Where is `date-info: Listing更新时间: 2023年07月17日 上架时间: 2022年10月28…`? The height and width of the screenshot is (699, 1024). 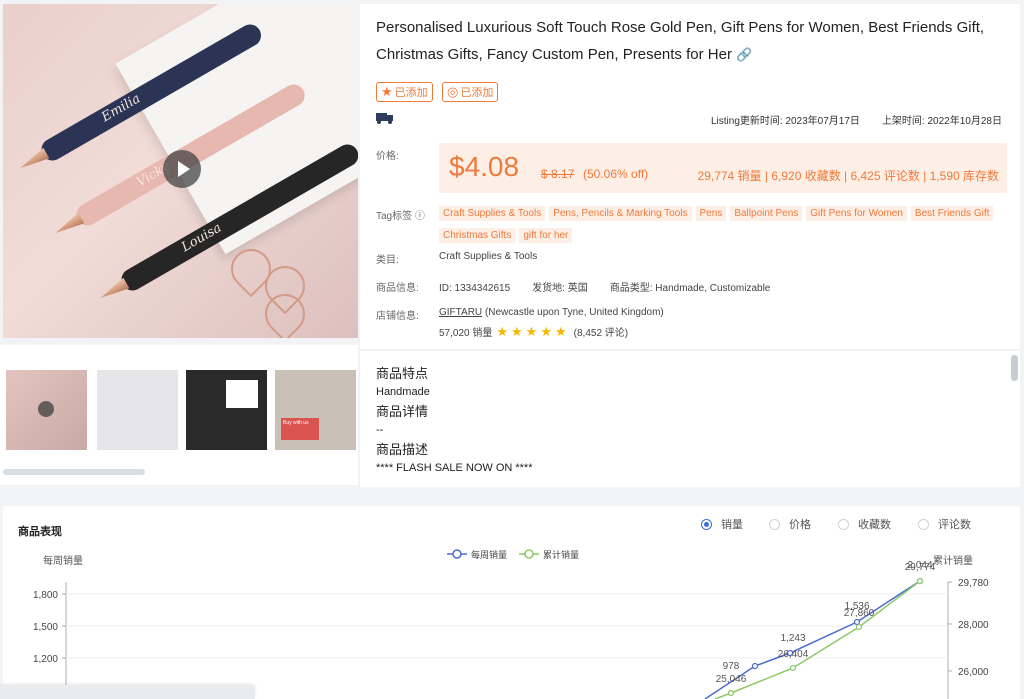 date-info: Listing更新时间: 2023年07月17日 上架时间: 2022年10月28… is located at coordinates (856, 119).